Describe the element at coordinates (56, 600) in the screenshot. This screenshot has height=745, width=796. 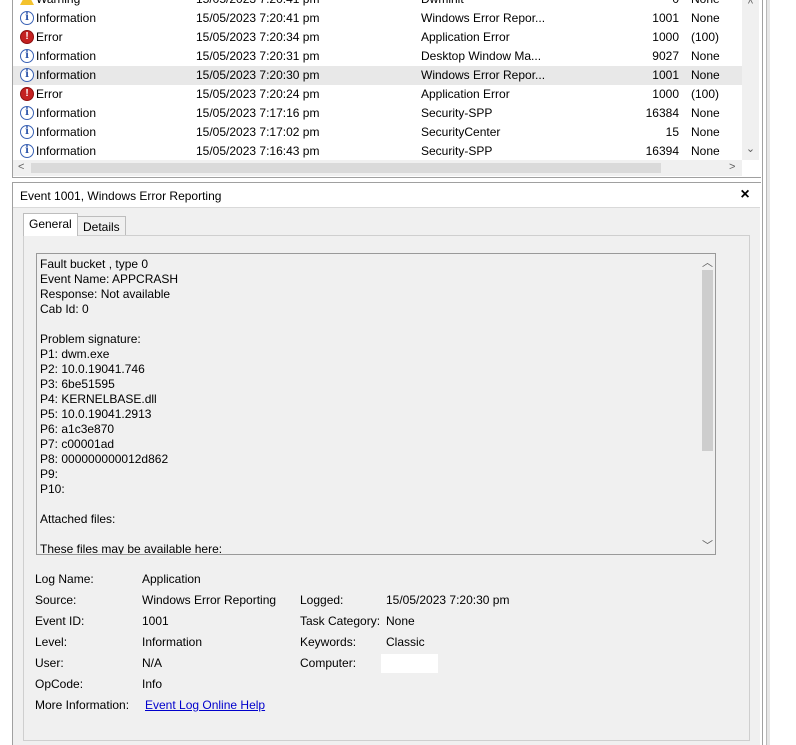
I see `source-label: Source:` at that location.